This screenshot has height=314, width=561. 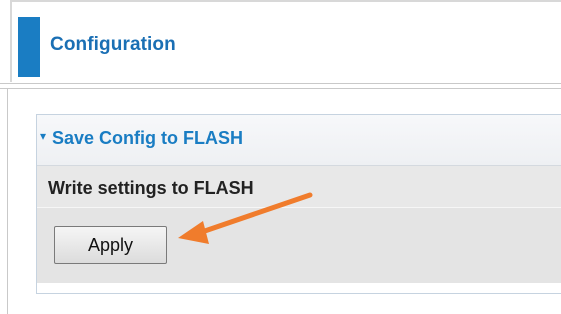 I want to click on content-left-border, so click(x=7, y=201).